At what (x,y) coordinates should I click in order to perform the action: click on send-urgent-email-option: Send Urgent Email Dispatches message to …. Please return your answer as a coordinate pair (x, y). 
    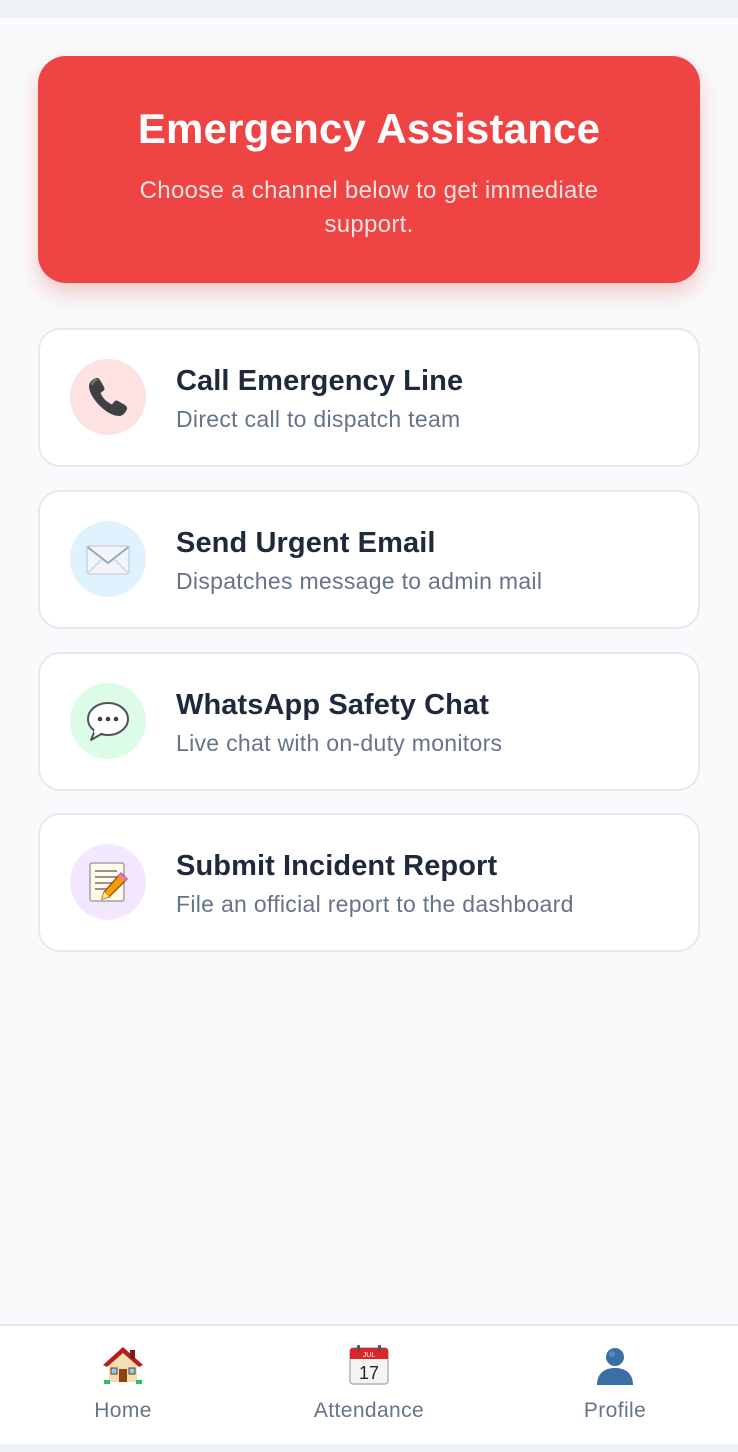
    Looking at the image, I should click on (369, 559).